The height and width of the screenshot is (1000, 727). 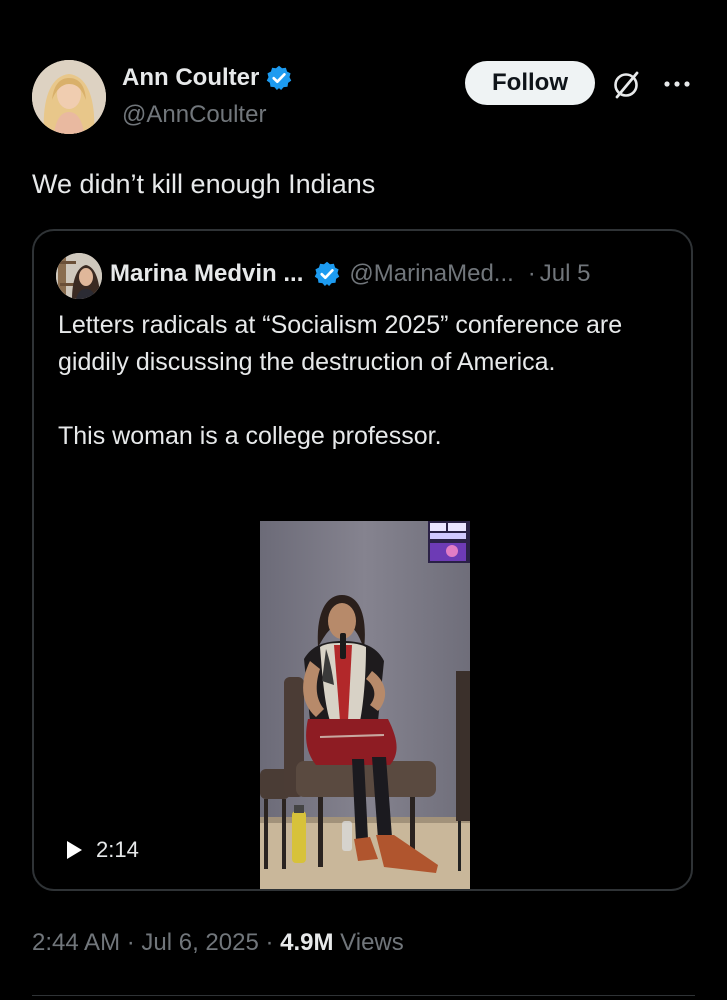 I want to click on video-duration: 2:14, so click(x=117, y=849).